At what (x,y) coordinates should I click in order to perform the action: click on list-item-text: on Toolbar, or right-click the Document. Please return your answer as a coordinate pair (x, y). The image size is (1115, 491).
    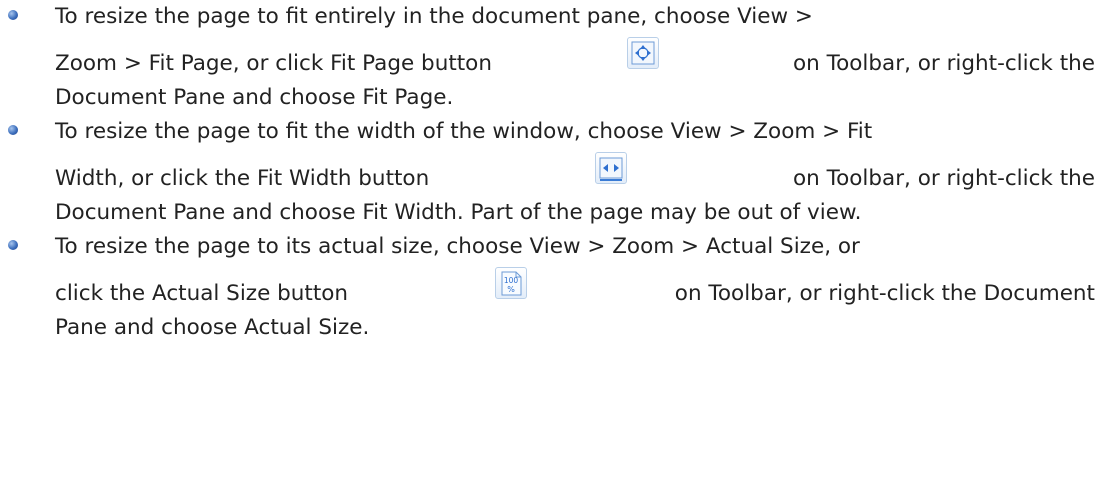
    Looking at the image, I should click on (884, 293).